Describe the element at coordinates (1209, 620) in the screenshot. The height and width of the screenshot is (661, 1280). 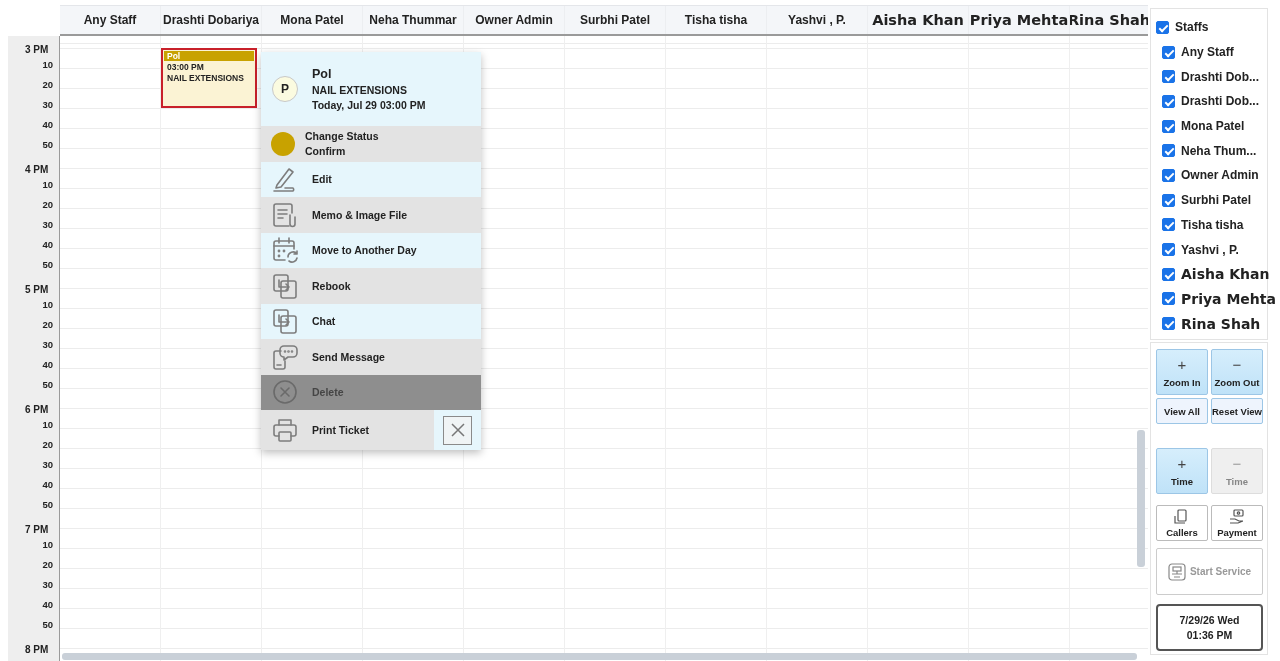
I see `date-text: 7/29/26 Wed` at that location.